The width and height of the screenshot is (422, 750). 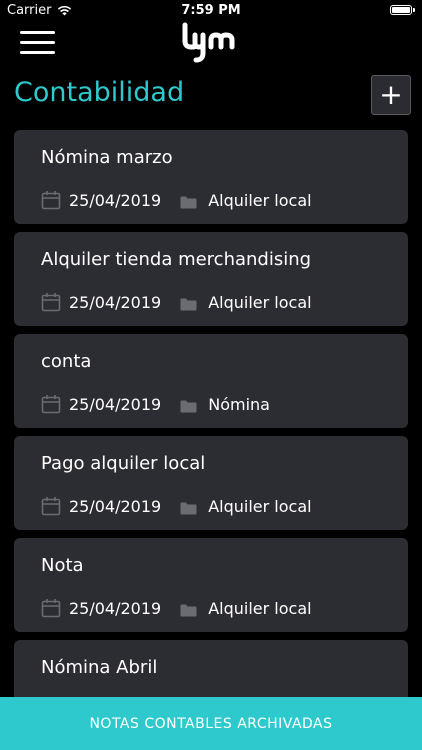 What do you see at coordinates (123, 463) in the screenshot?
I see `note-title: Pago alquiler local` at bounding box center [123, 463].